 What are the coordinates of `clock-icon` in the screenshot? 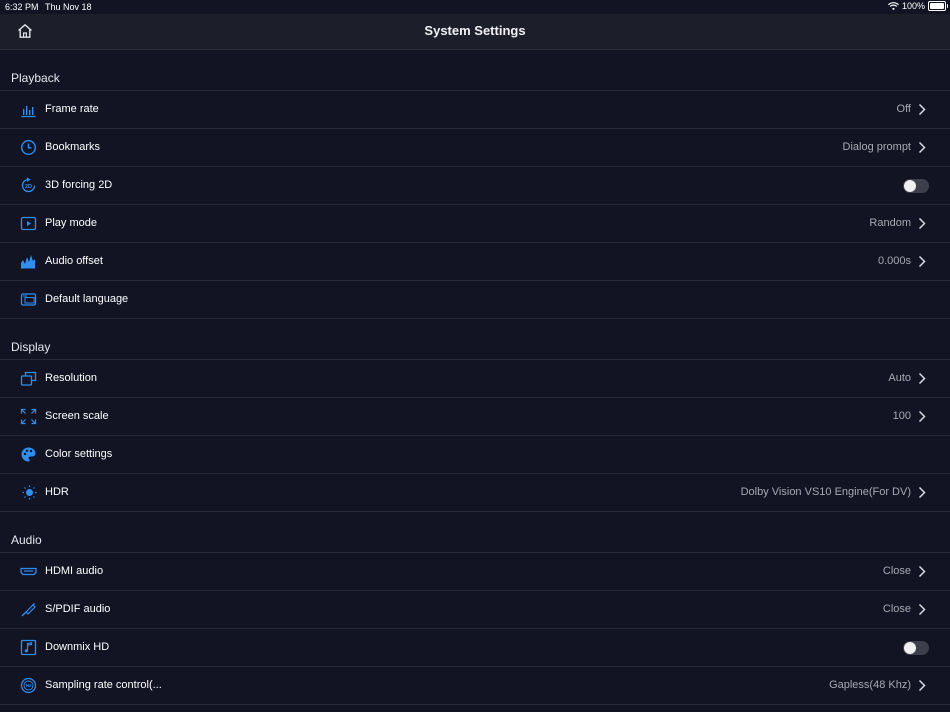 It's located at (28, 147).